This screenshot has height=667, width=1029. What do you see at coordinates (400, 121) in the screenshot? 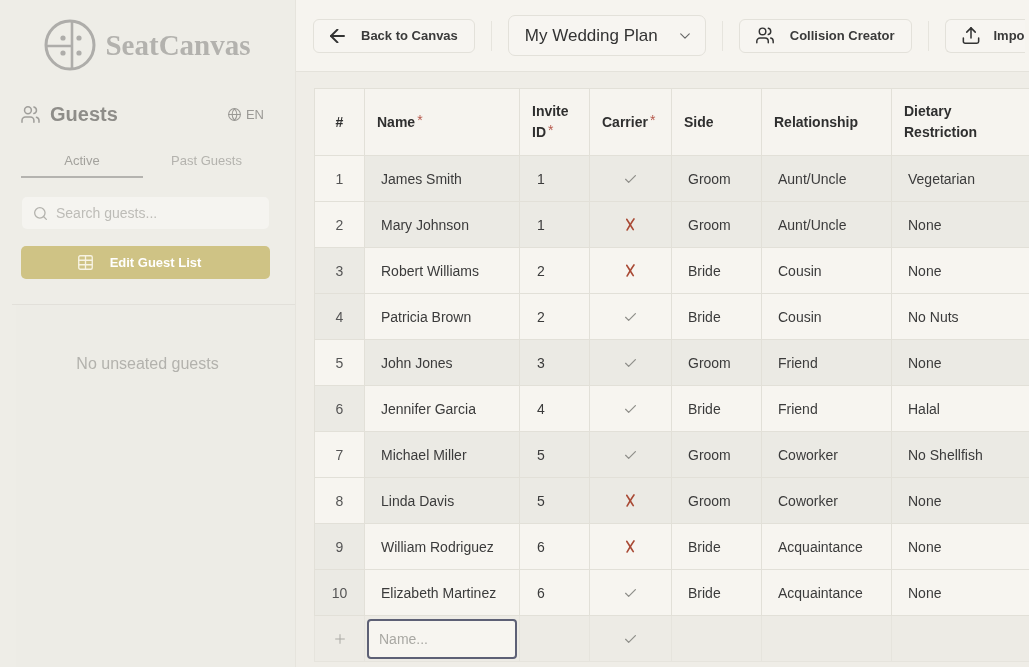
I see `column-header: Name*` at bounding box center [400, 121].